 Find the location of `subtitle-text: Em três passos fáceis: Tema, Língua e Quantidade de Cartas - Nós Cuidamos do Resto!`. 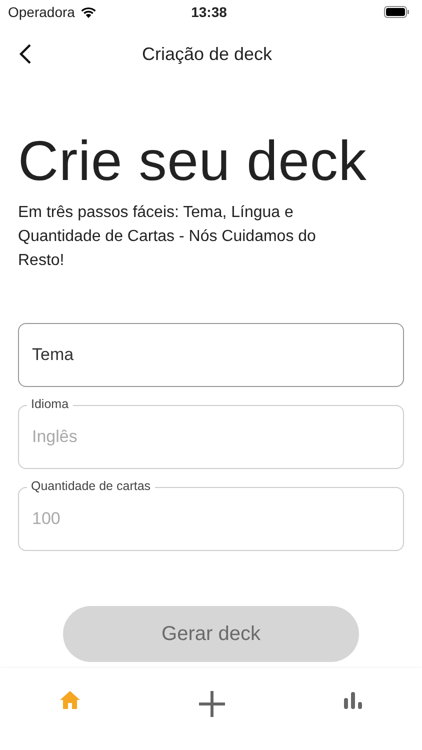

subtitle-text: Em três passos fáceis: Tema, Língua e Quantidade de Cartas - Nós Cuidamos do Resto! is located at coordinates (167, 237).